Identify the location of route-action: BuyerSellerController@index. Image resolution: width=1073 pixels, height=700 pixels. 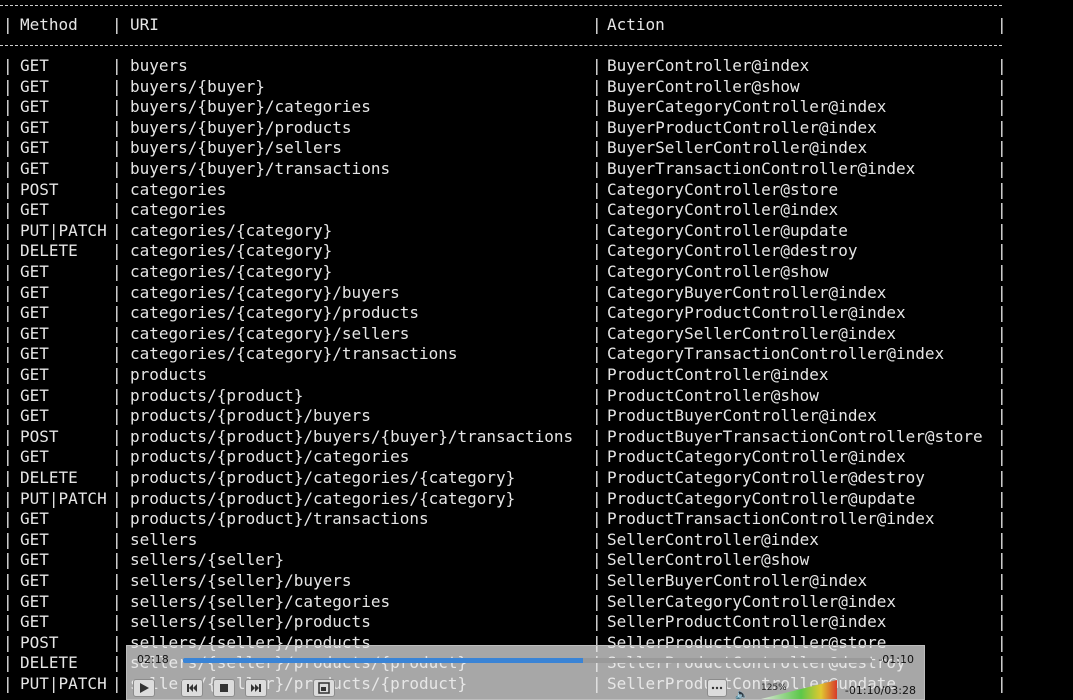
(737, 148).